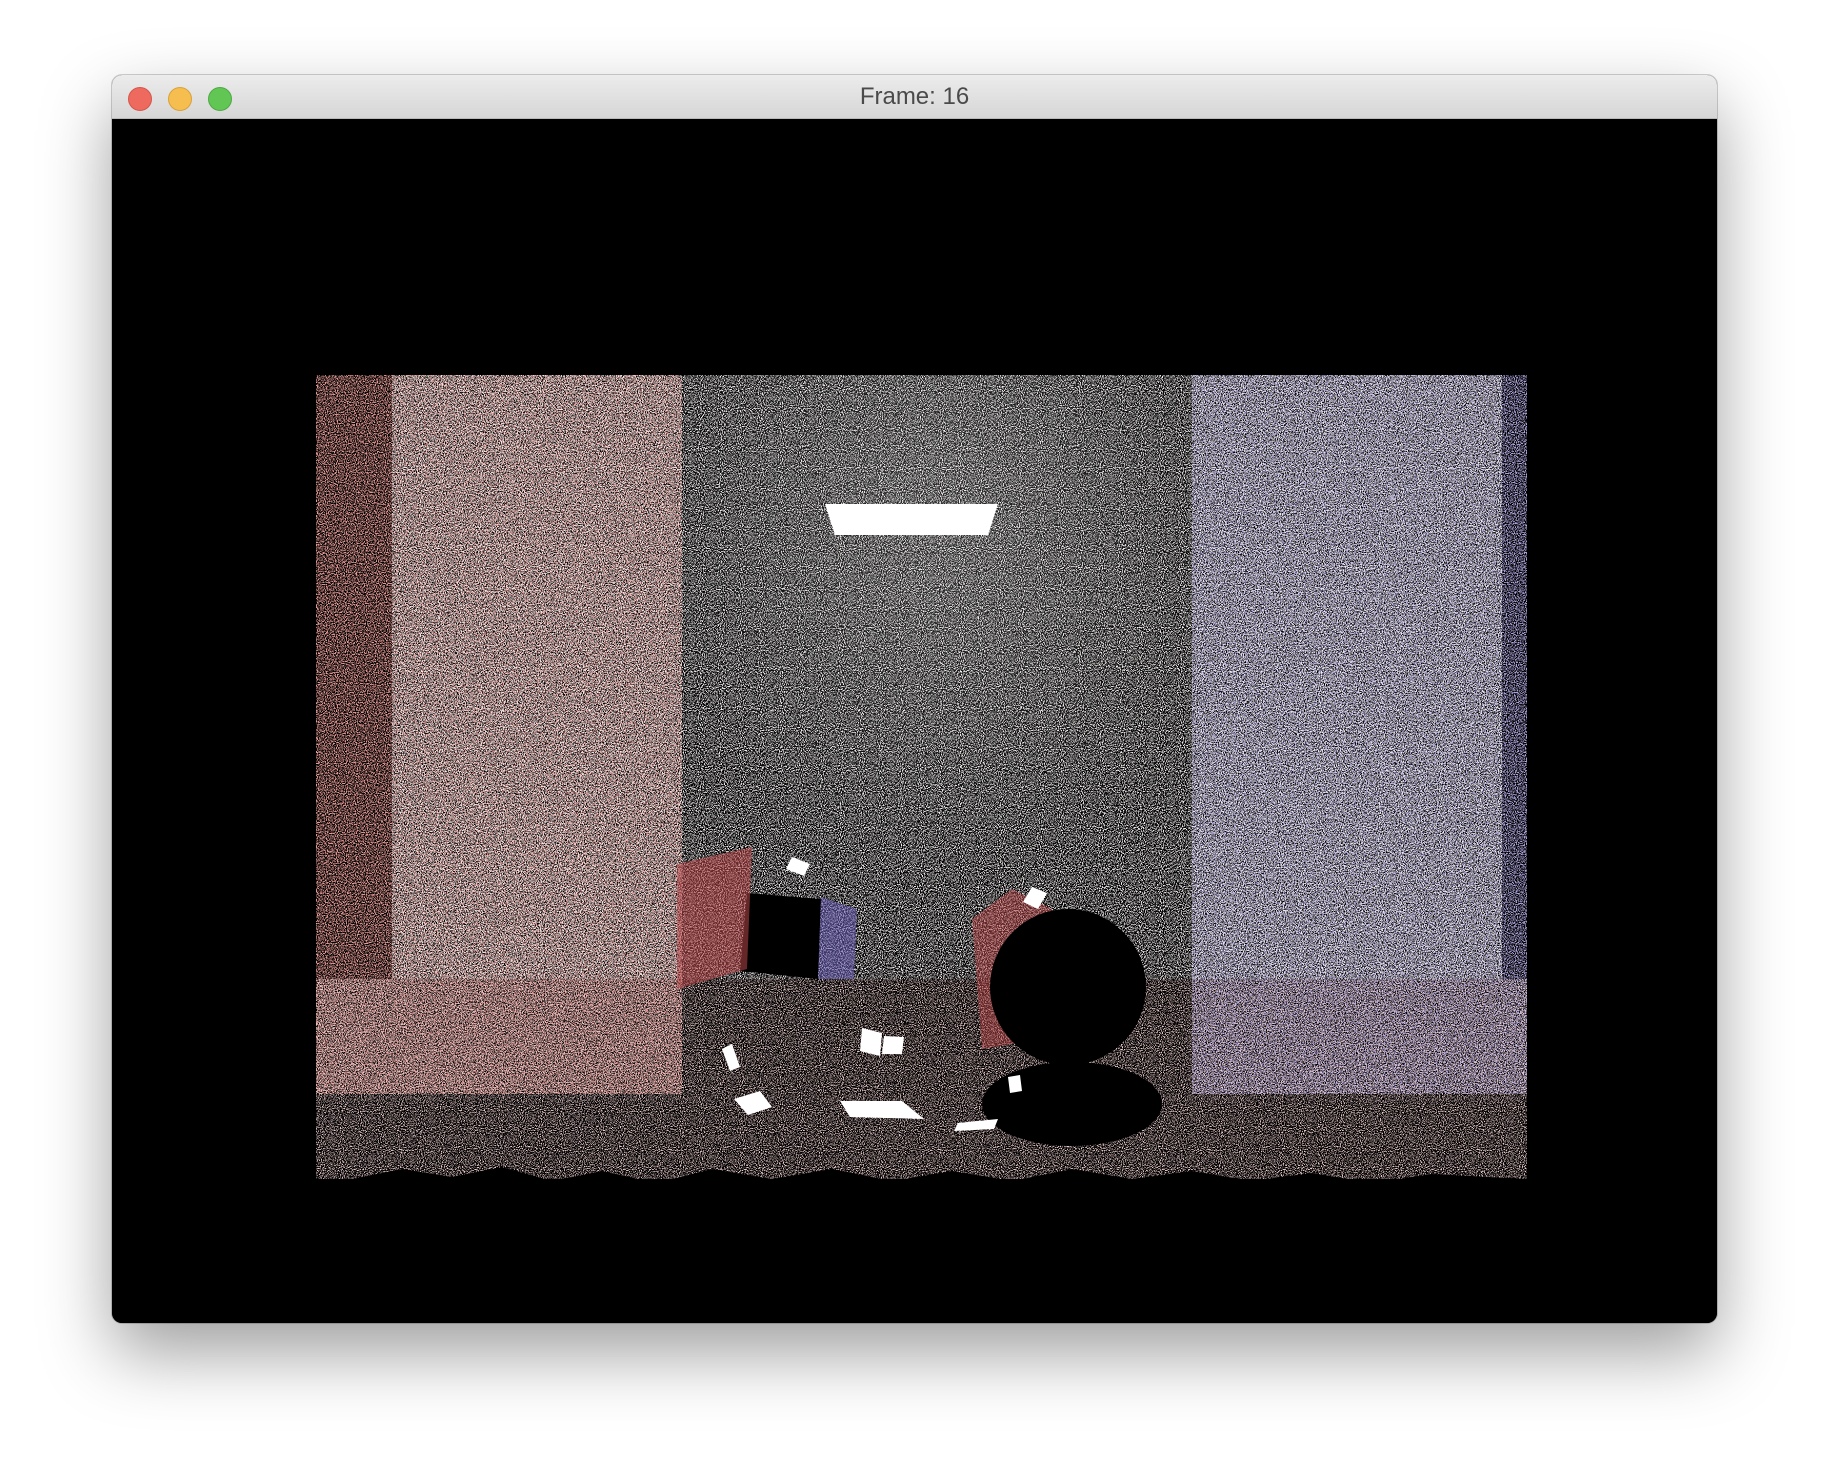 The height and width of the screenshot is (1468, 1824). What do you see at coordinates (921, 1245) in the screenshot?
I see `floor-edge` at bounding box center [921, 1245].